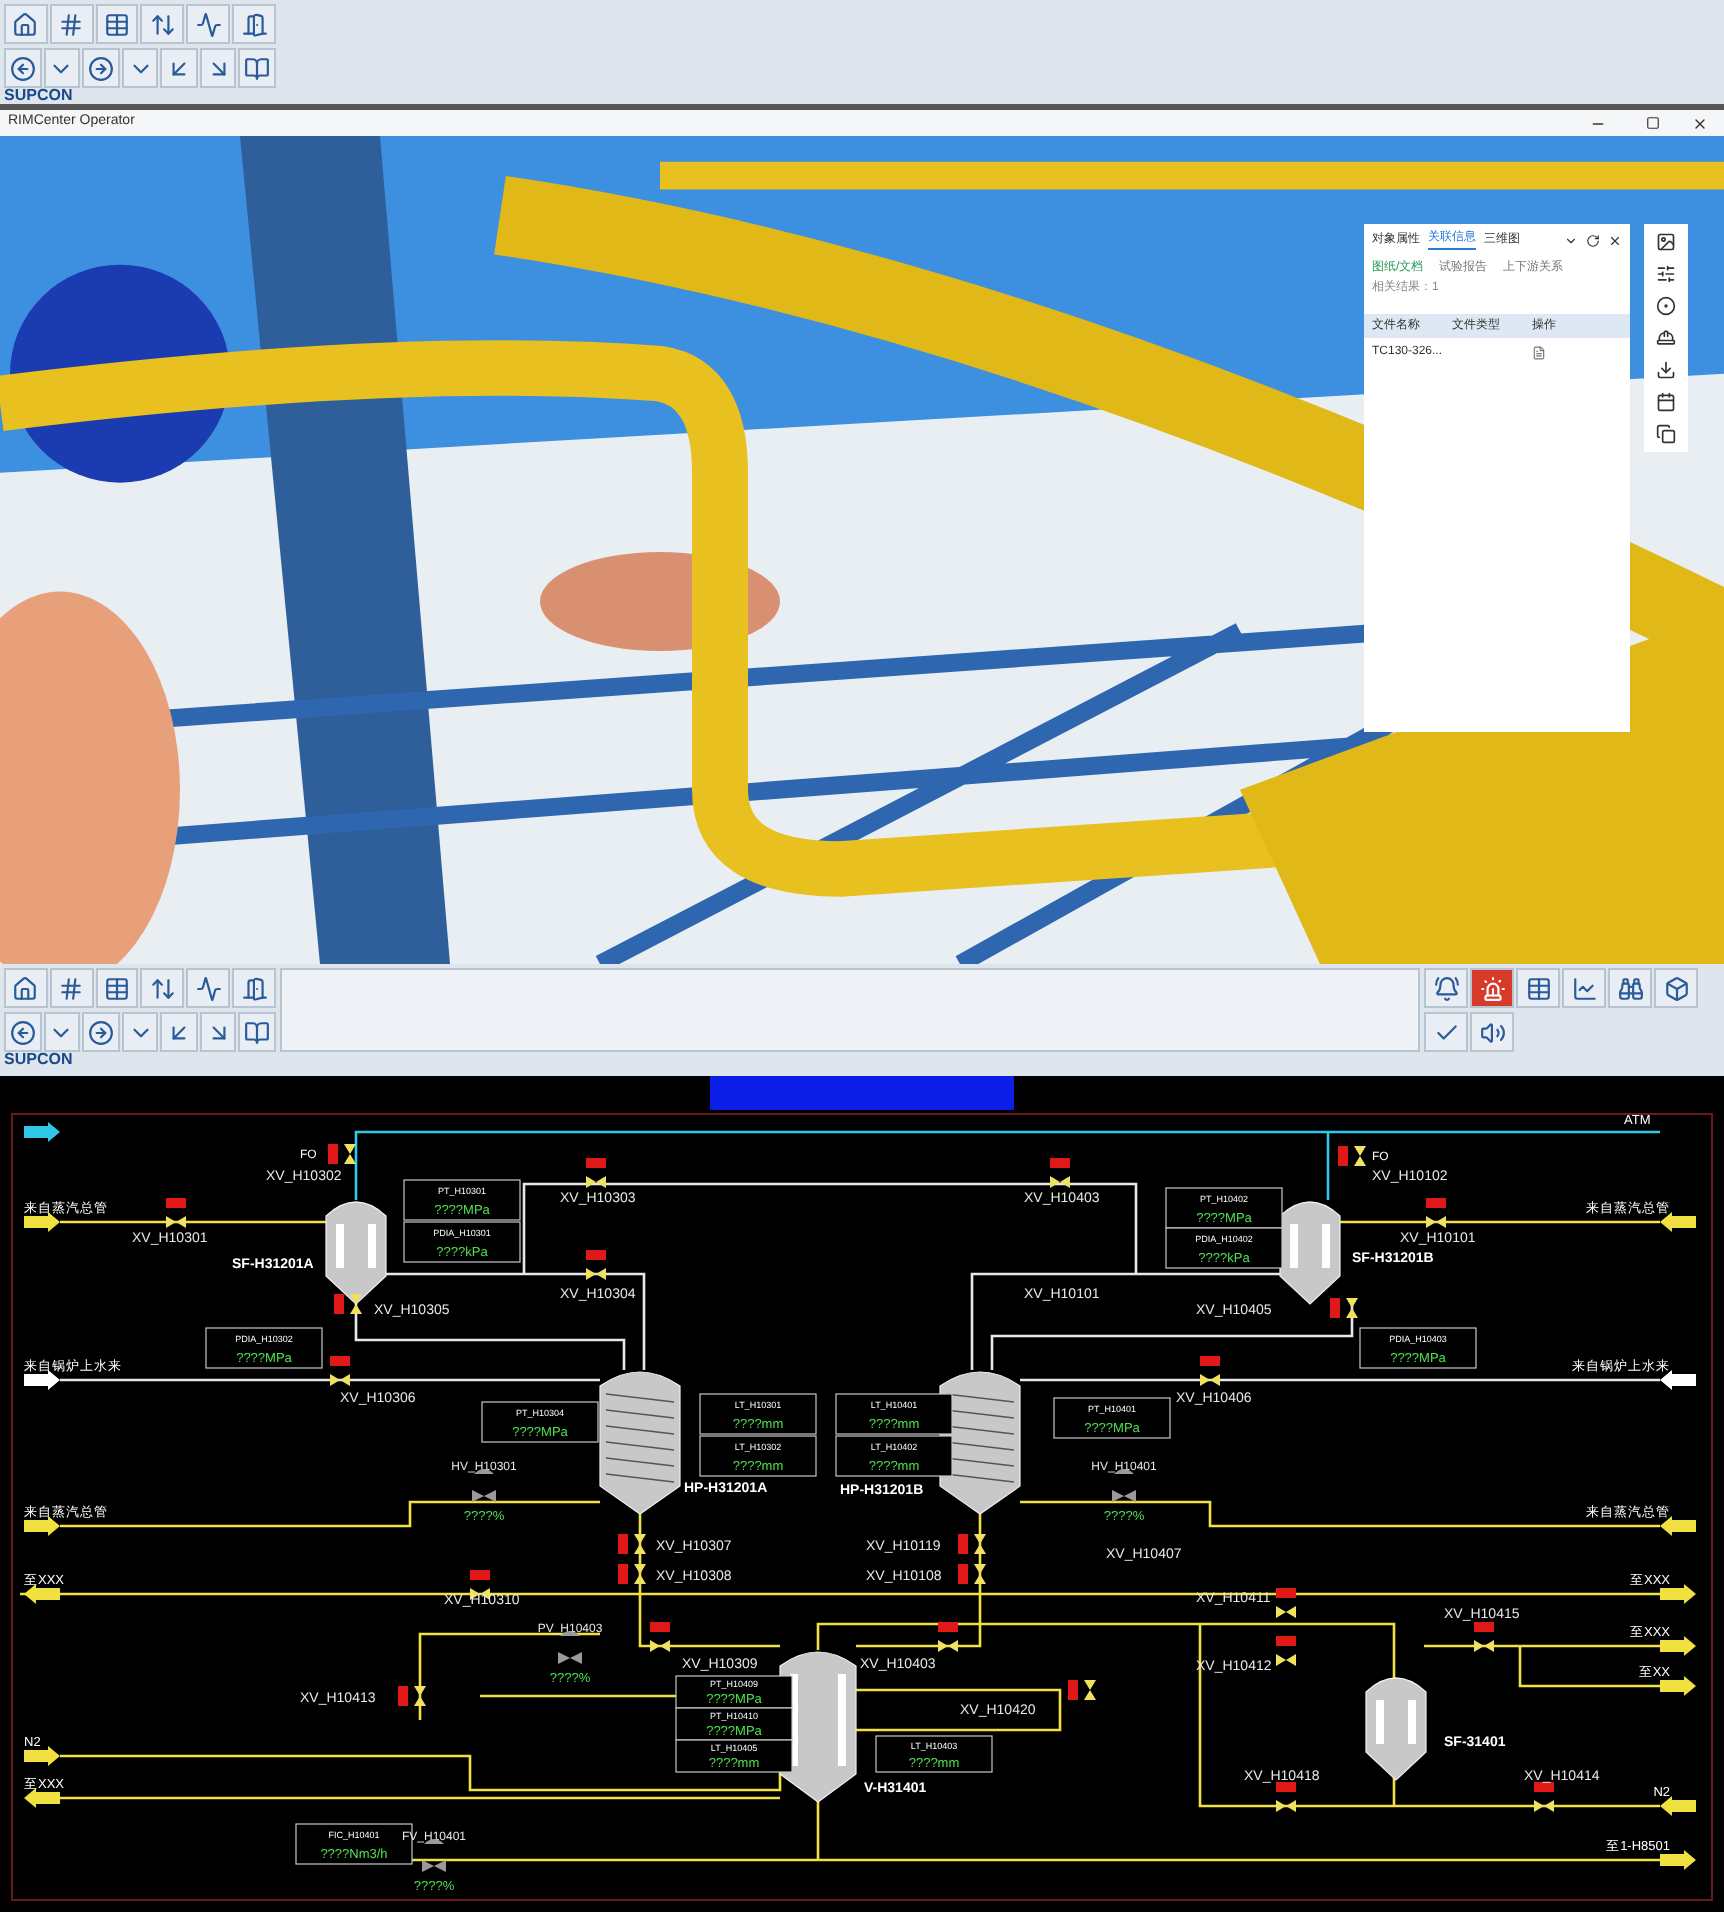 The width and height of the screenshot is (1724, 1912). What do you see at coordinates (1666, 274) in the screenshot?
I see `sliders-icon` at bounding box center [1666, 274].